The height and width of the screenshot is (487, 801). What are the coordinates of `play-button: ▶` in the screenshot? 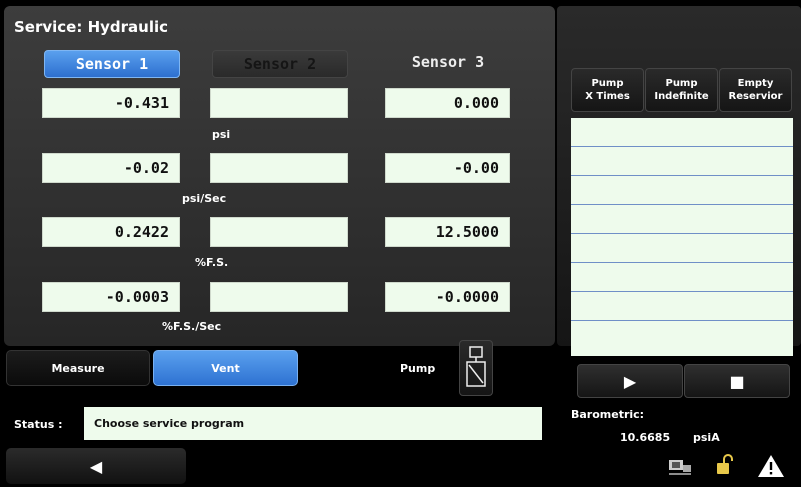 It's located at (630, 381).